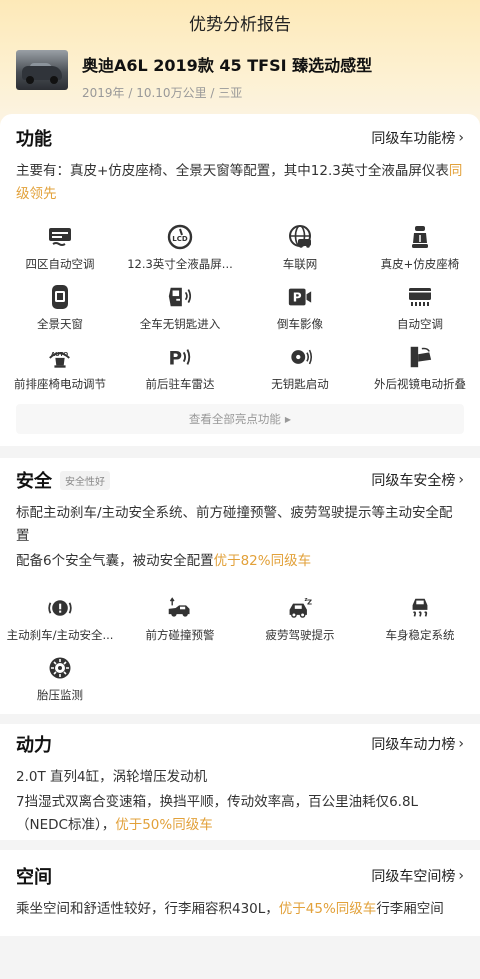  Describe the element at coordinates (420, 384) in the screenshot. I see `function-feature-label: 外后视镜电动折叠` at that location.